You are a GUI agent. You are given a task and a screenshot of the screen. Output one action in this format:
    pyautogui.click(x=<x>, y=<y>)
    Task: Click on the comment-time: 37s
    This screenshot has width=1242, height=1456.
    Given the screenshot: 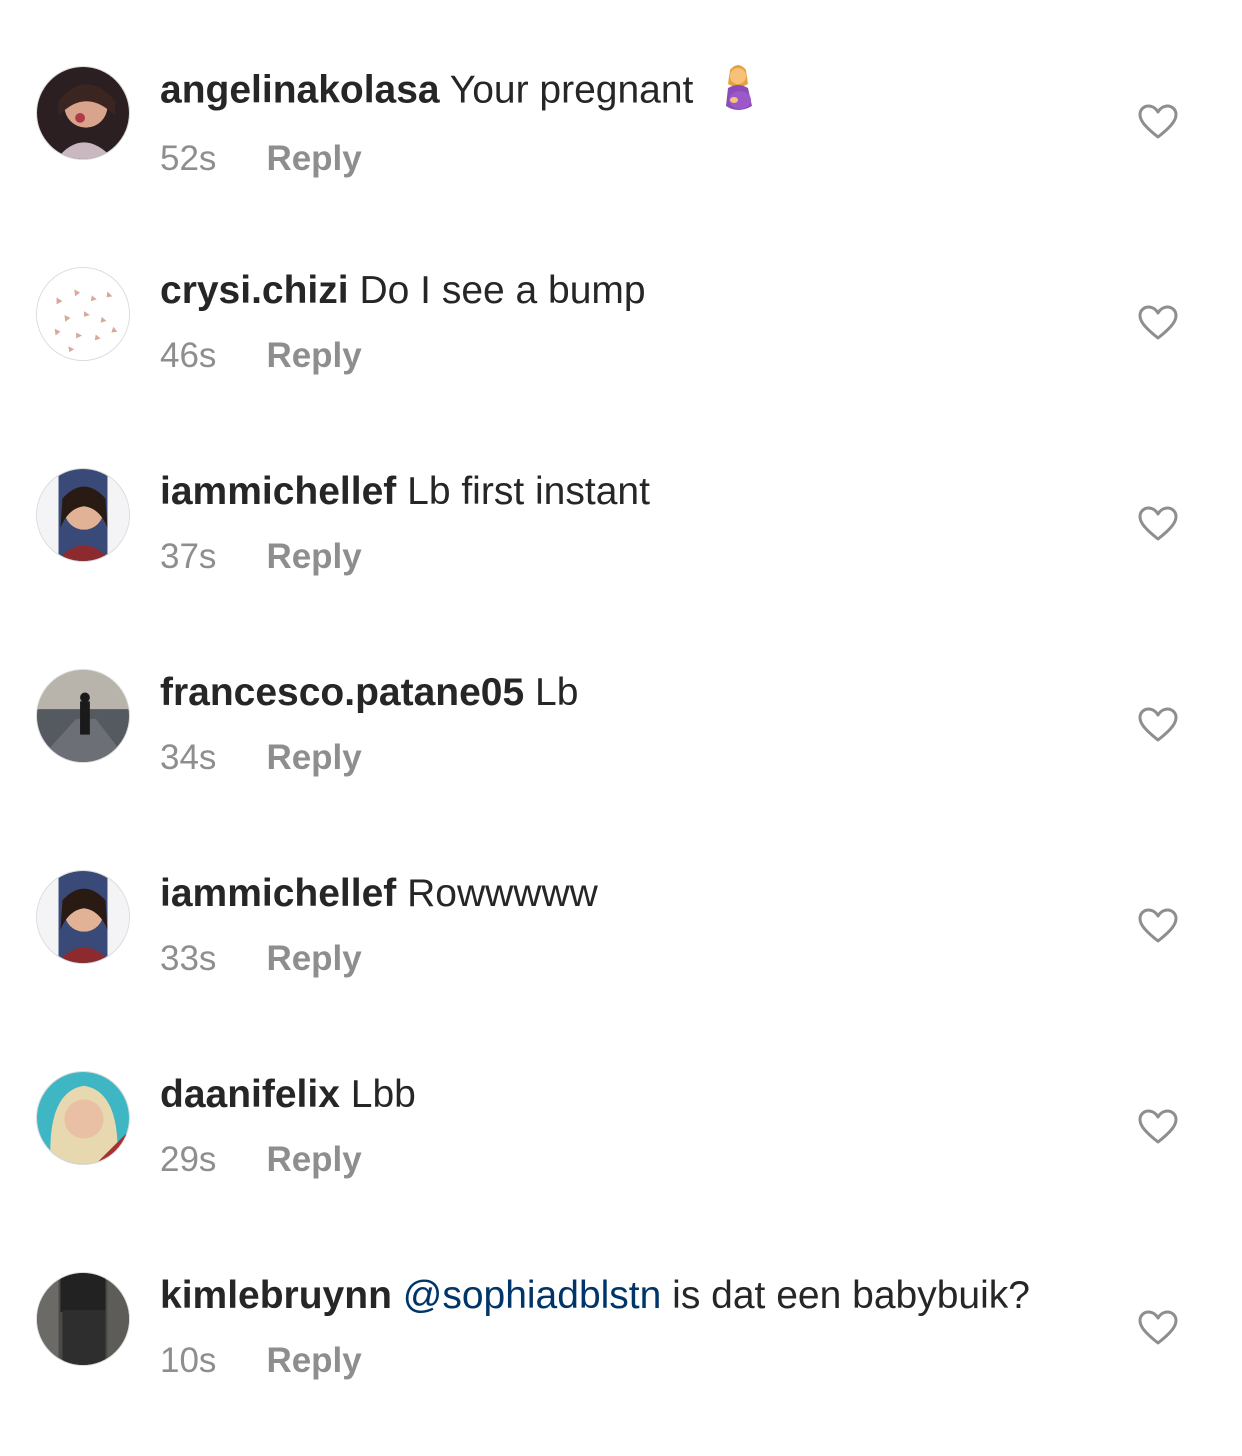 What is the action you would take?
    pyautogui.click(x=188, y=556)
    